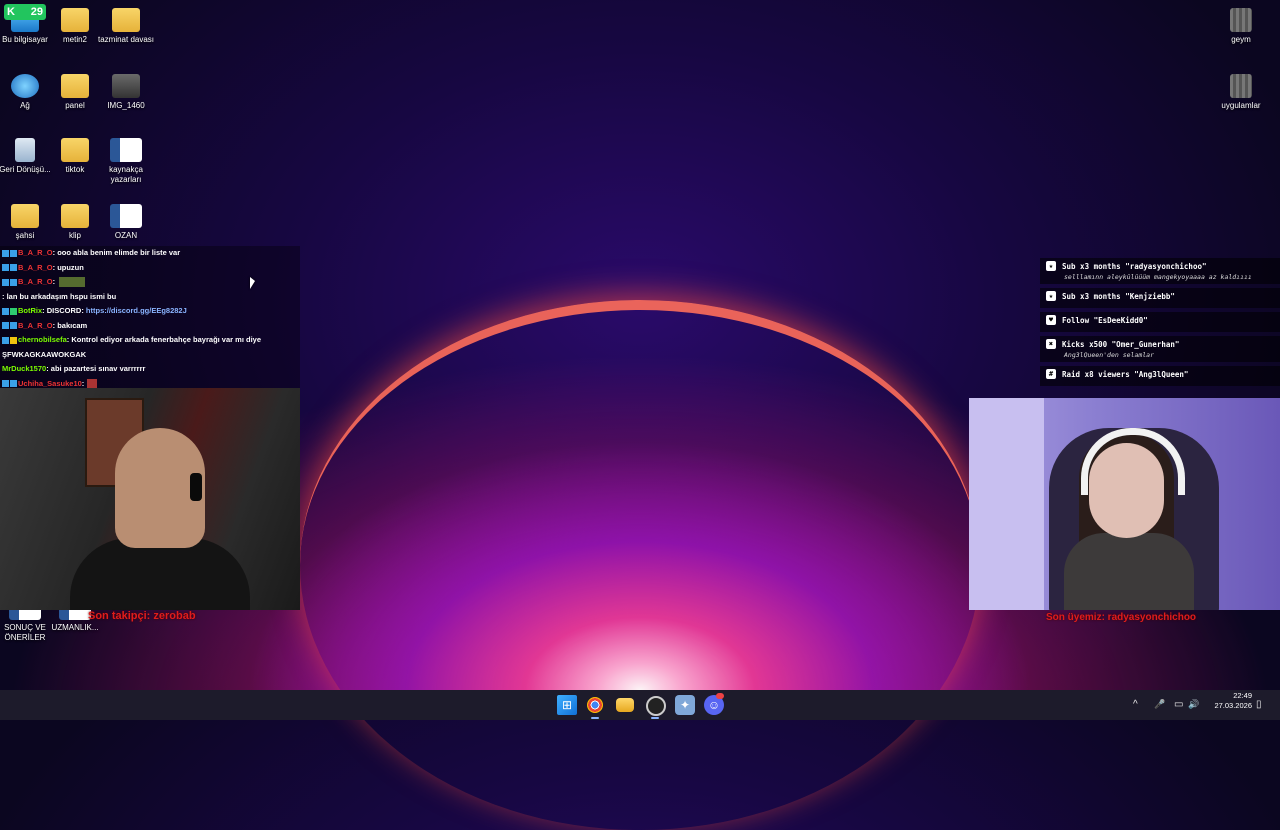 Image resolution: width=1280 pixels, height=830 pixels. I want to click on desktop-icon-img1460: IMG_1460, so click(126, 92).